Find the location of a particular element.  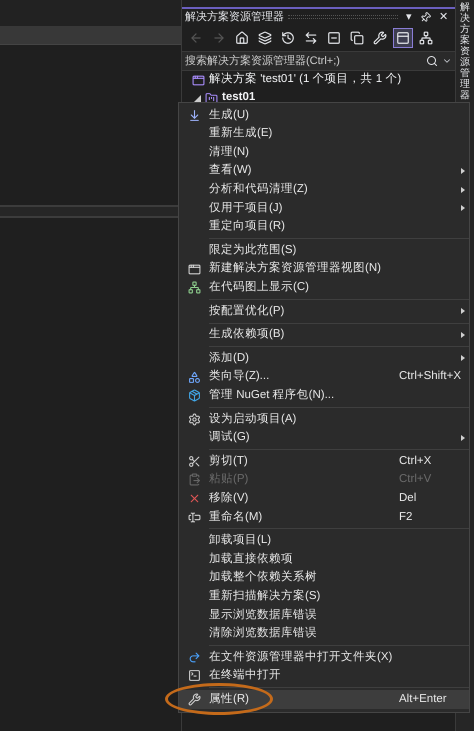

expanded-arrow-icon is located at coordinates (197, 98).